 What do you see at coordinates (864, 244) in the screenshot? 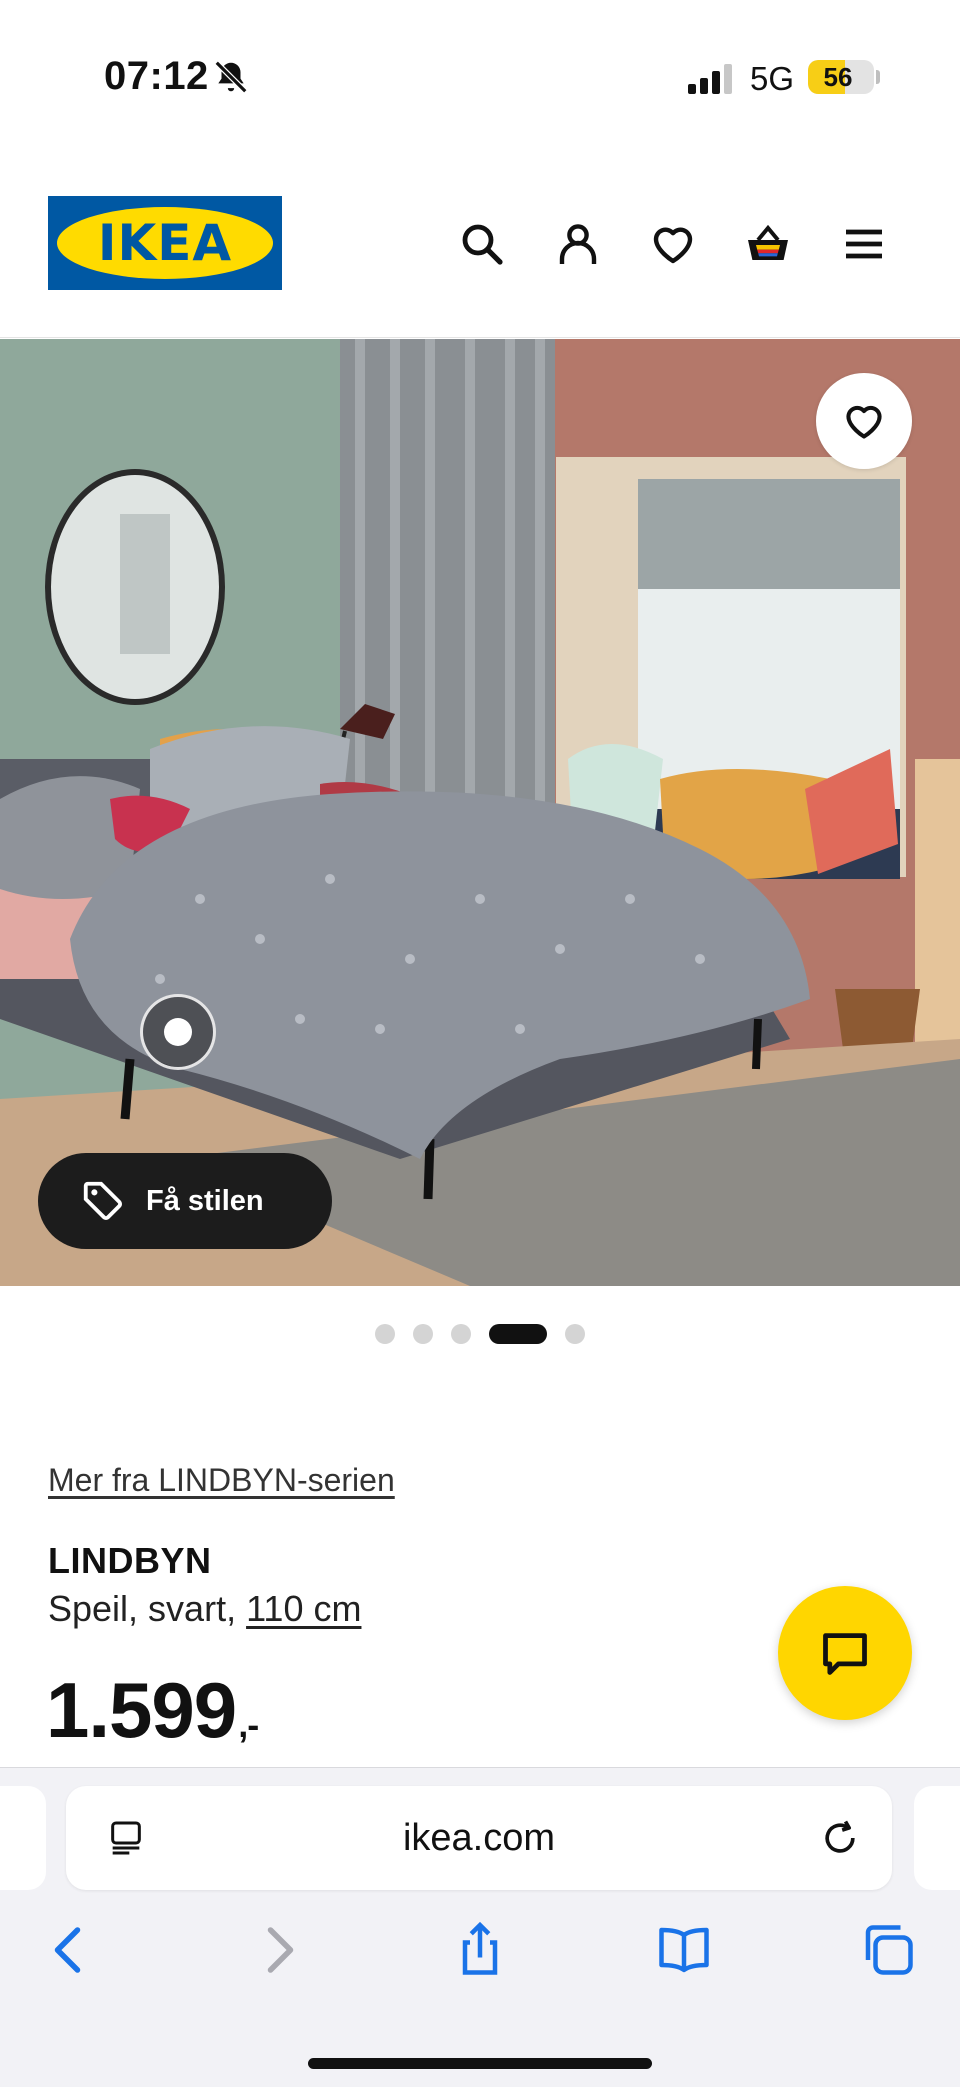
I see `menu-icon` at bounding box center [864, 244].